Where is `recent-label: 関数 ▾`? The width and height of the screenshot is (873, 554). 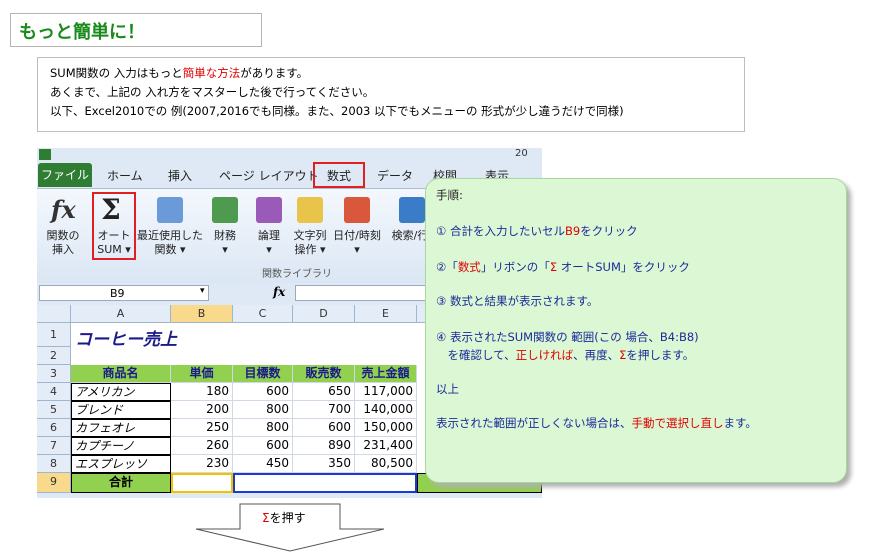 recent-label: 関数 ▾ is located at coordinates (170, 249).